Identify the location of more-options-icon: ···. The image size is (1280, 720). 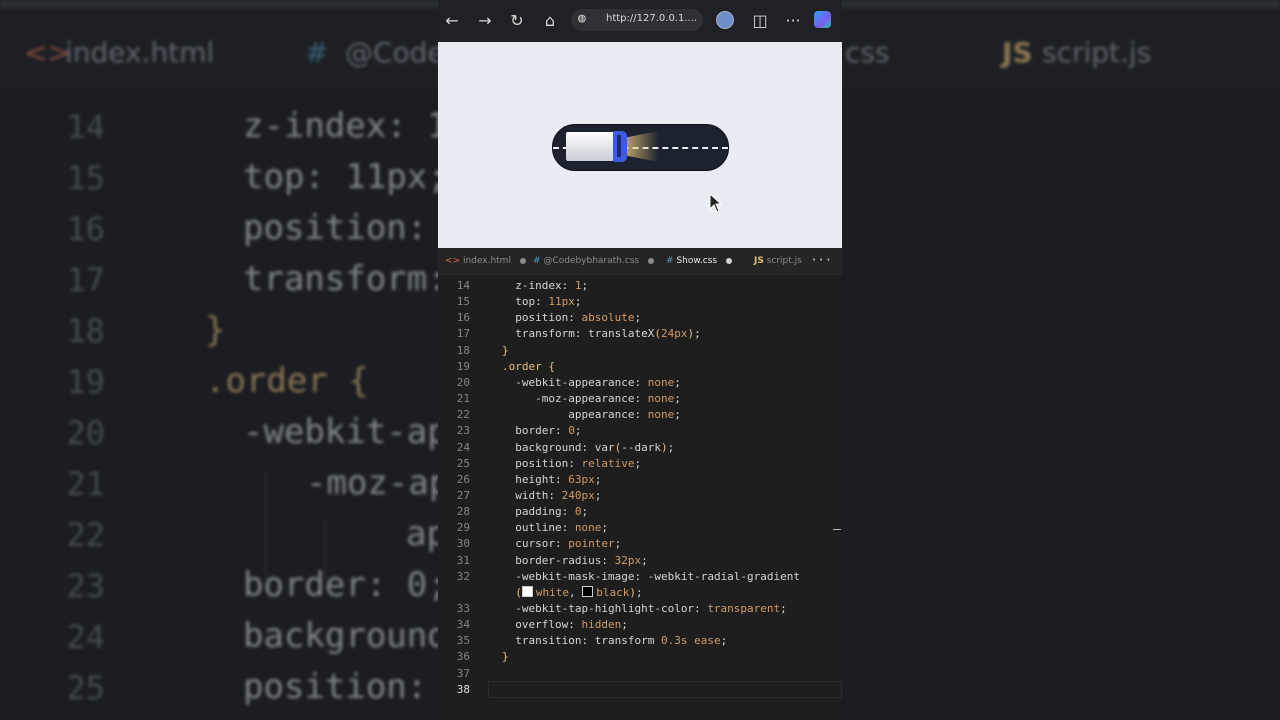
(793, 21).